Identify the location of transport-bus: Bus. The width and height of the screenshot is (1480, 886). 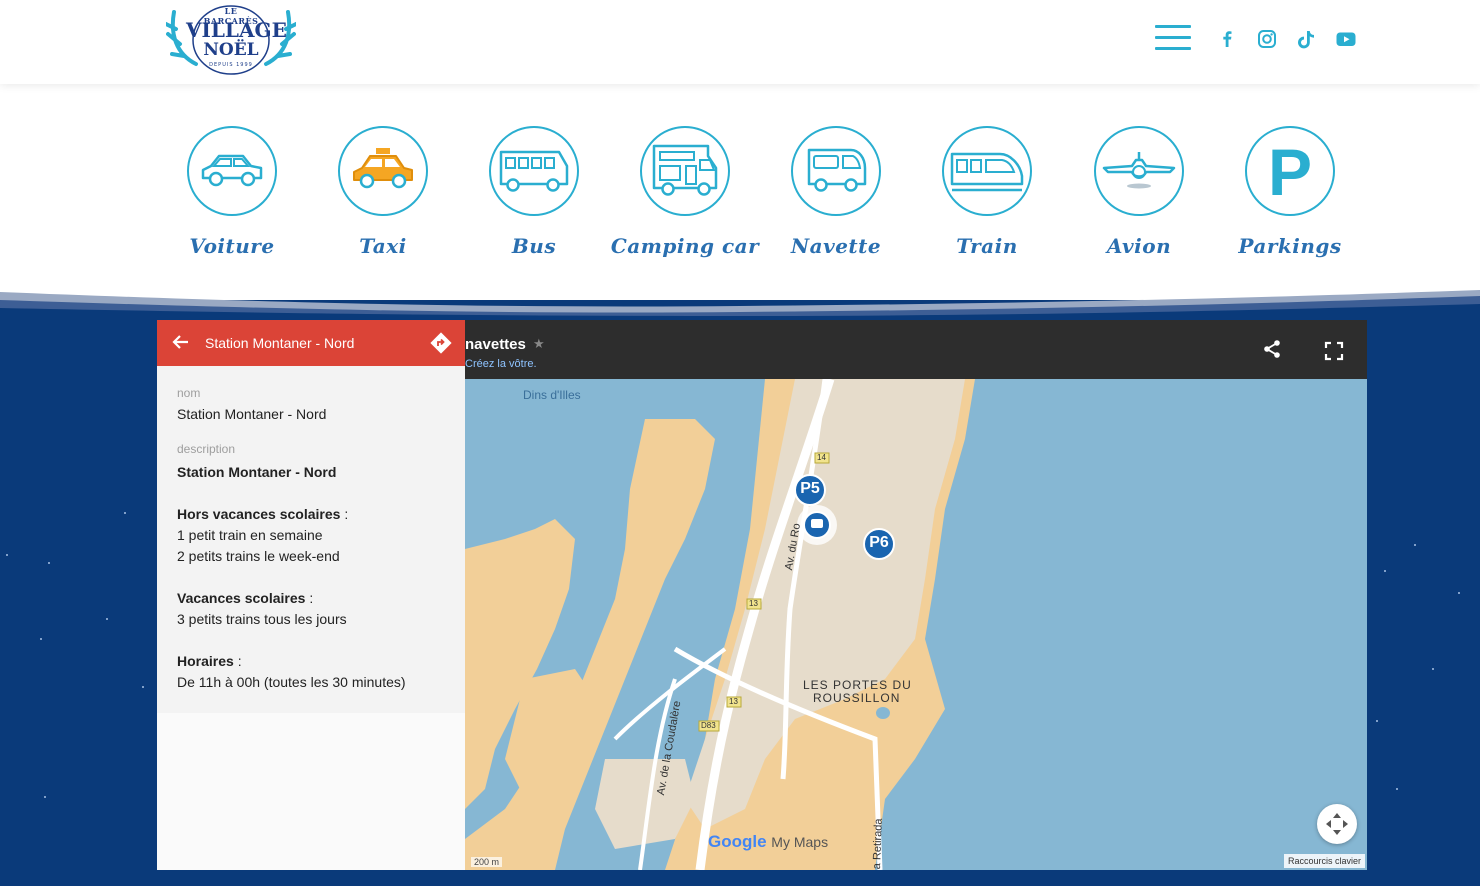
(534, 192).